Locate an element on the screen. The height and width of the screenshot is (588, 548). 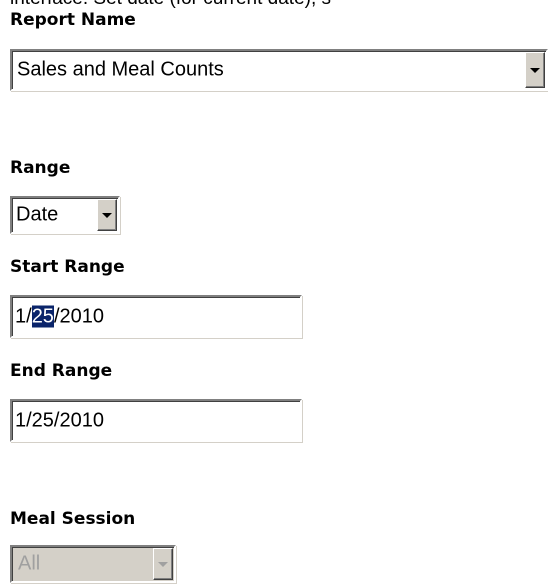
range-selected-value: Date is located at coordinates (37, 214).